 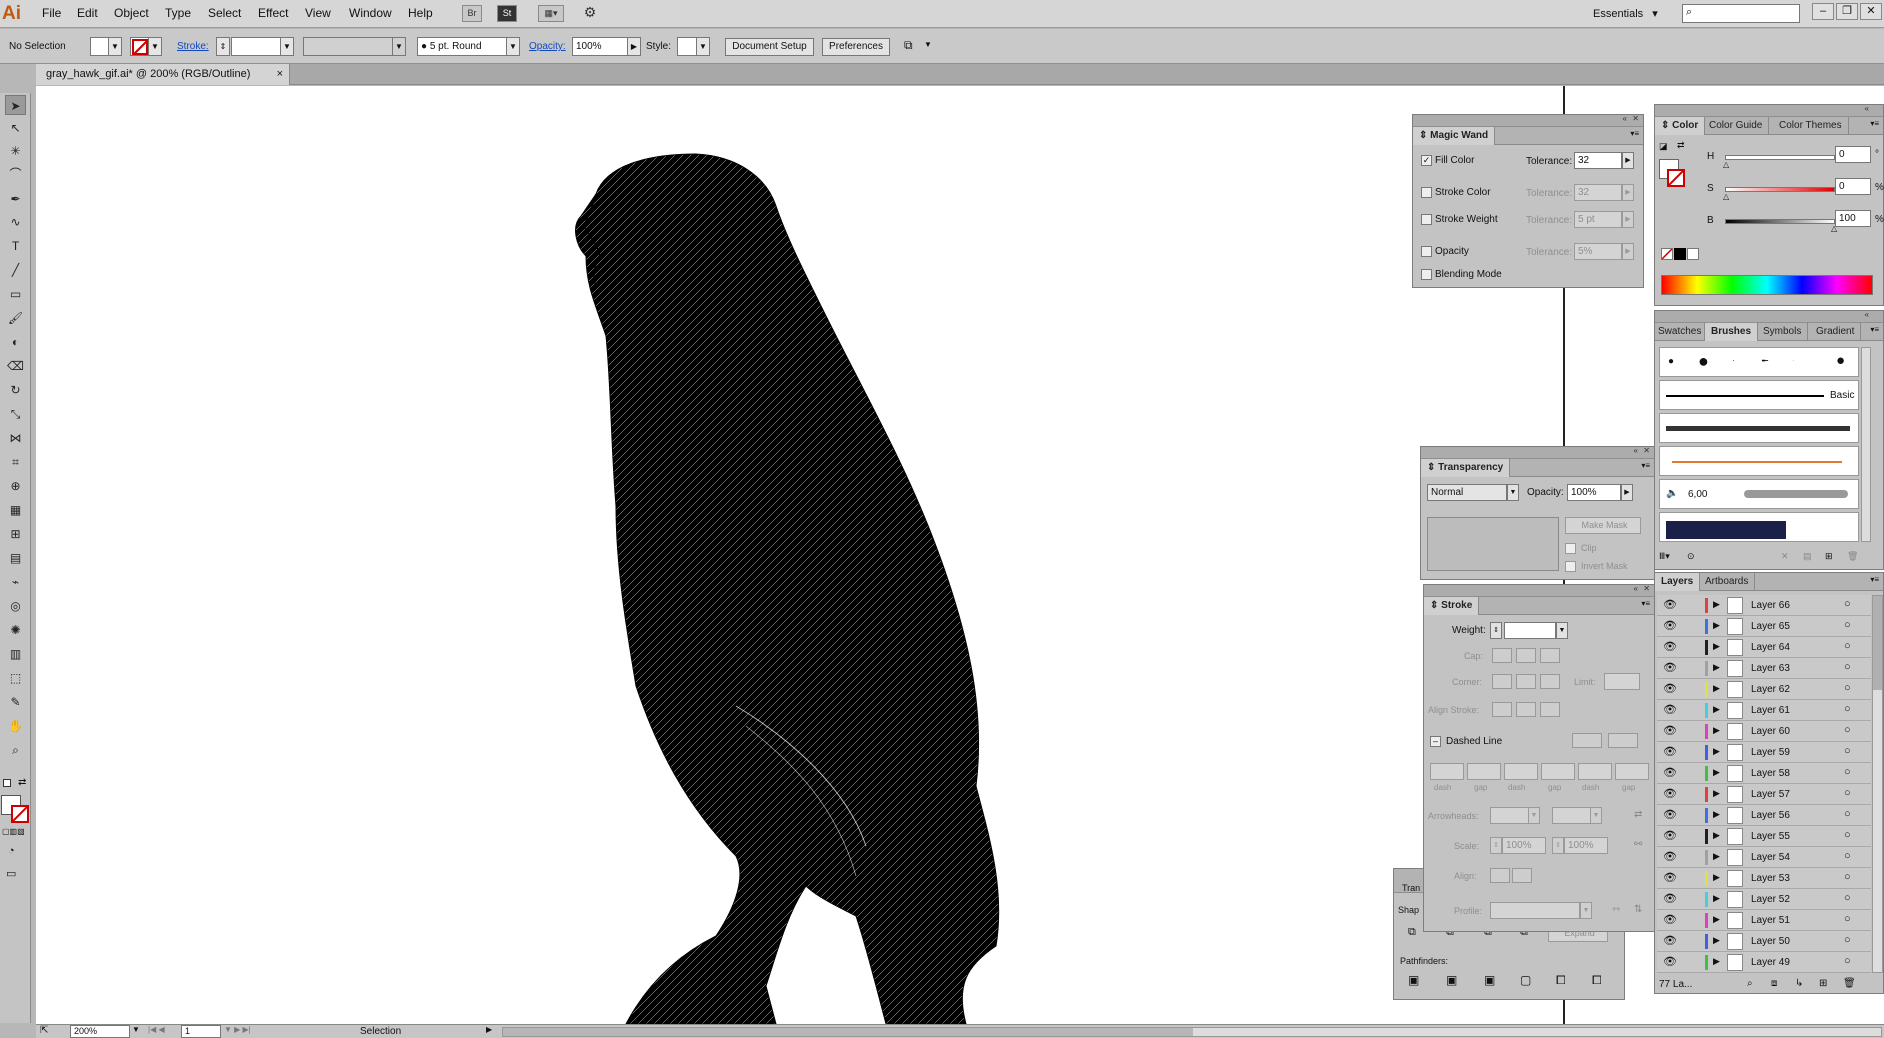 What do you see at coordinates (1693, 254) in the screenshot?
I see `white-swatch` at bounding box center [1693, 254].